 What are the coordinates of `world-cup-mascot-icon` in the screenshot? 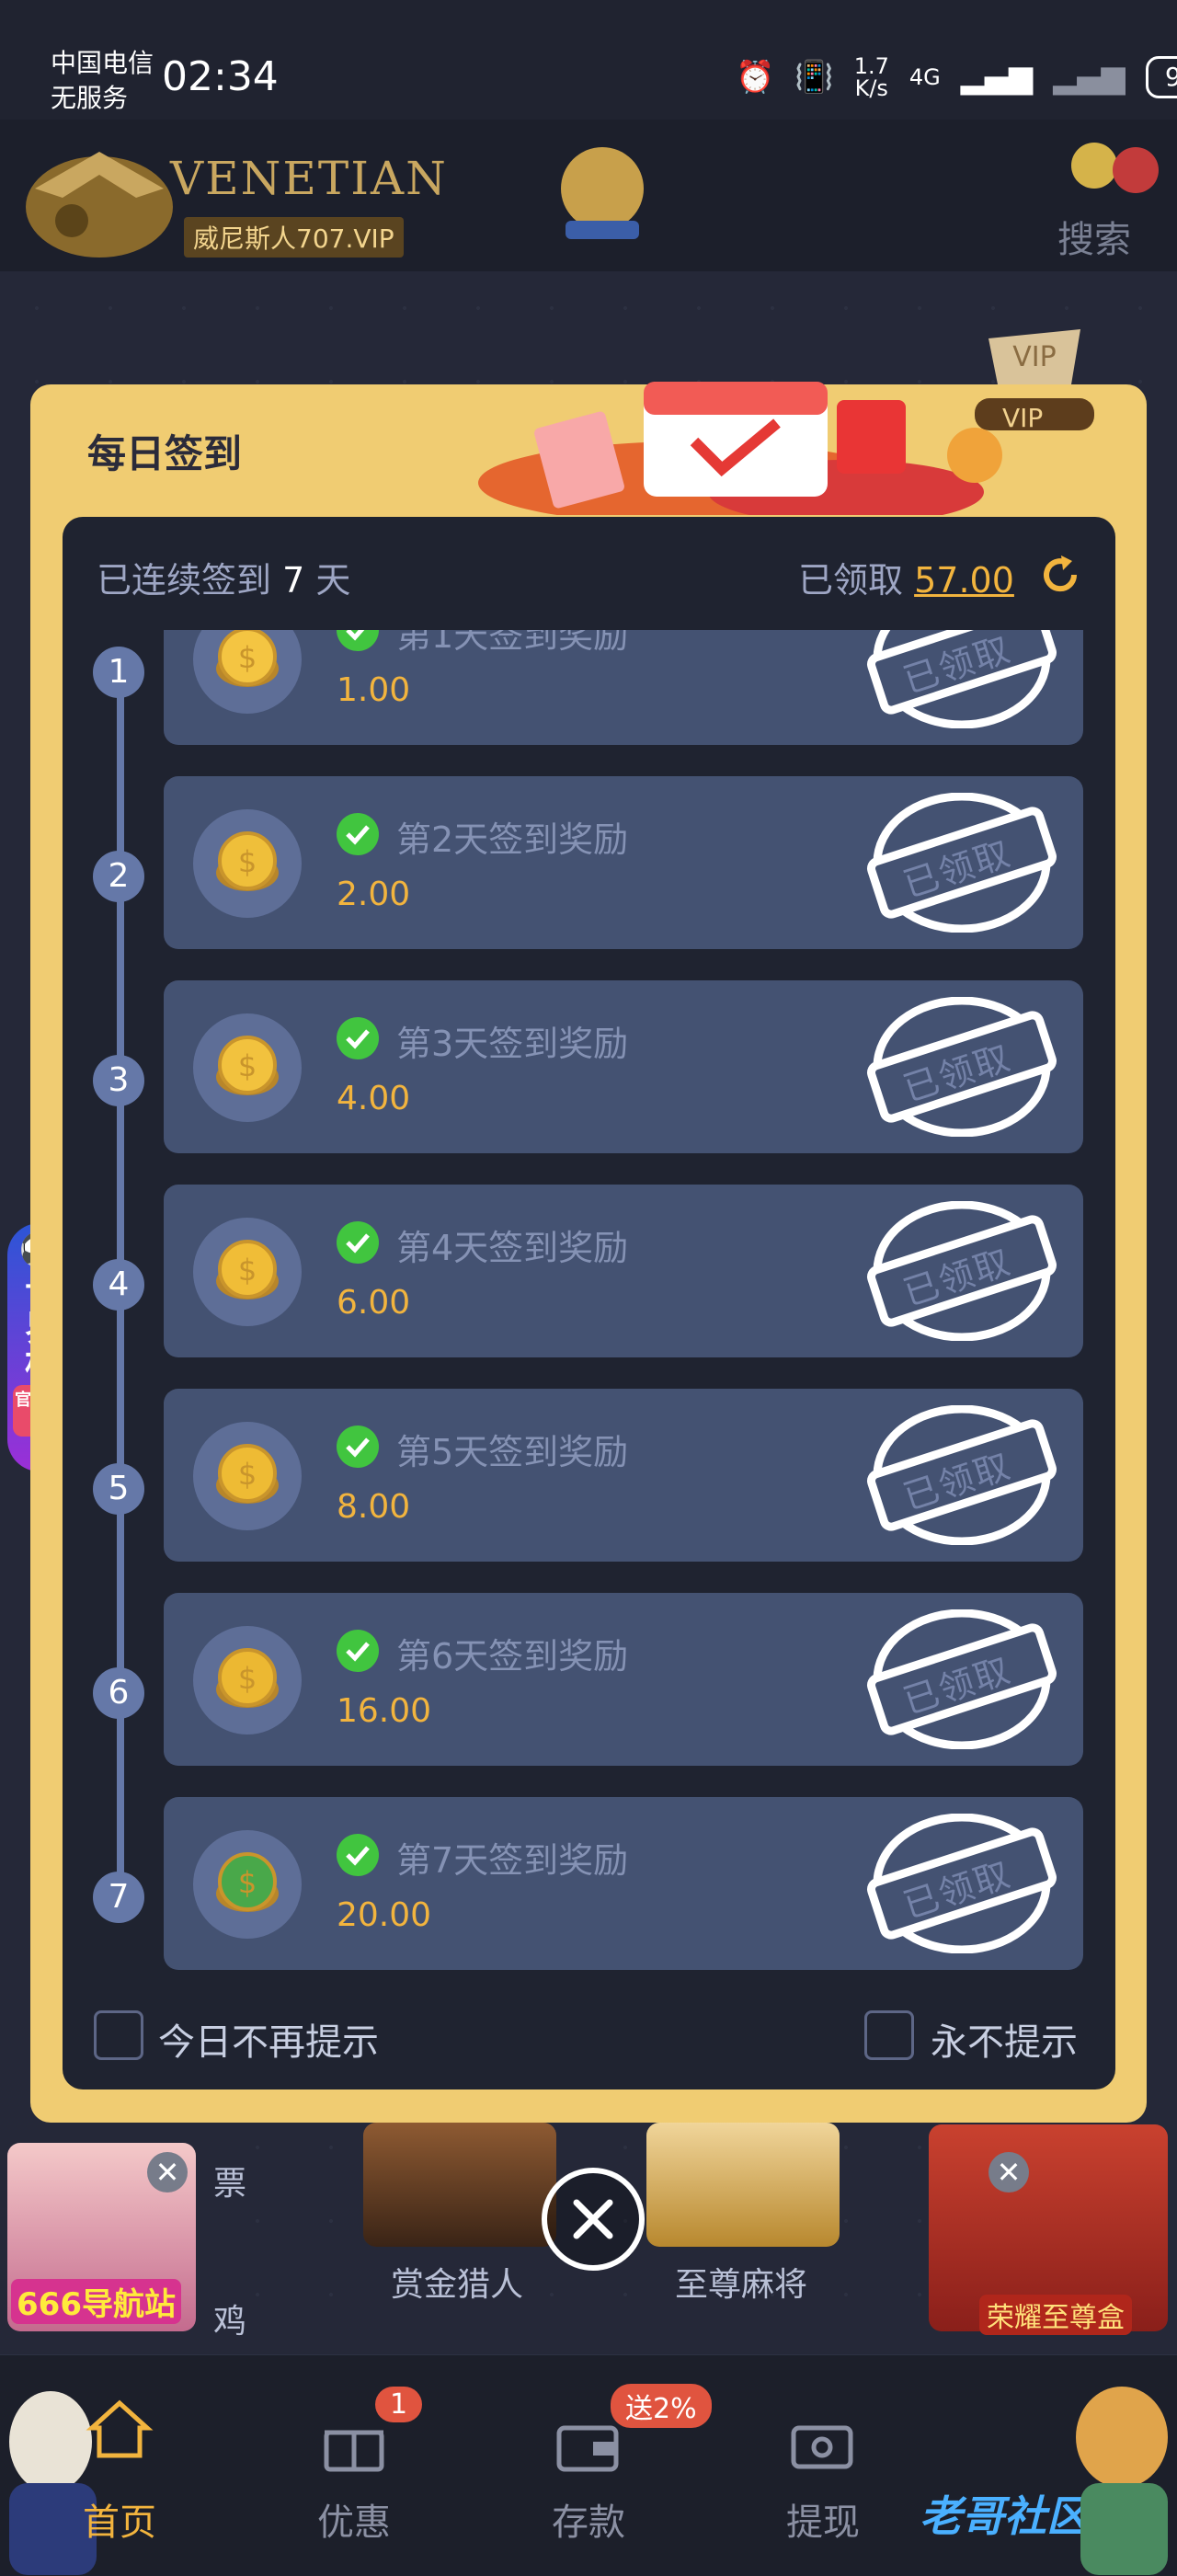 It's located at (602, 193).